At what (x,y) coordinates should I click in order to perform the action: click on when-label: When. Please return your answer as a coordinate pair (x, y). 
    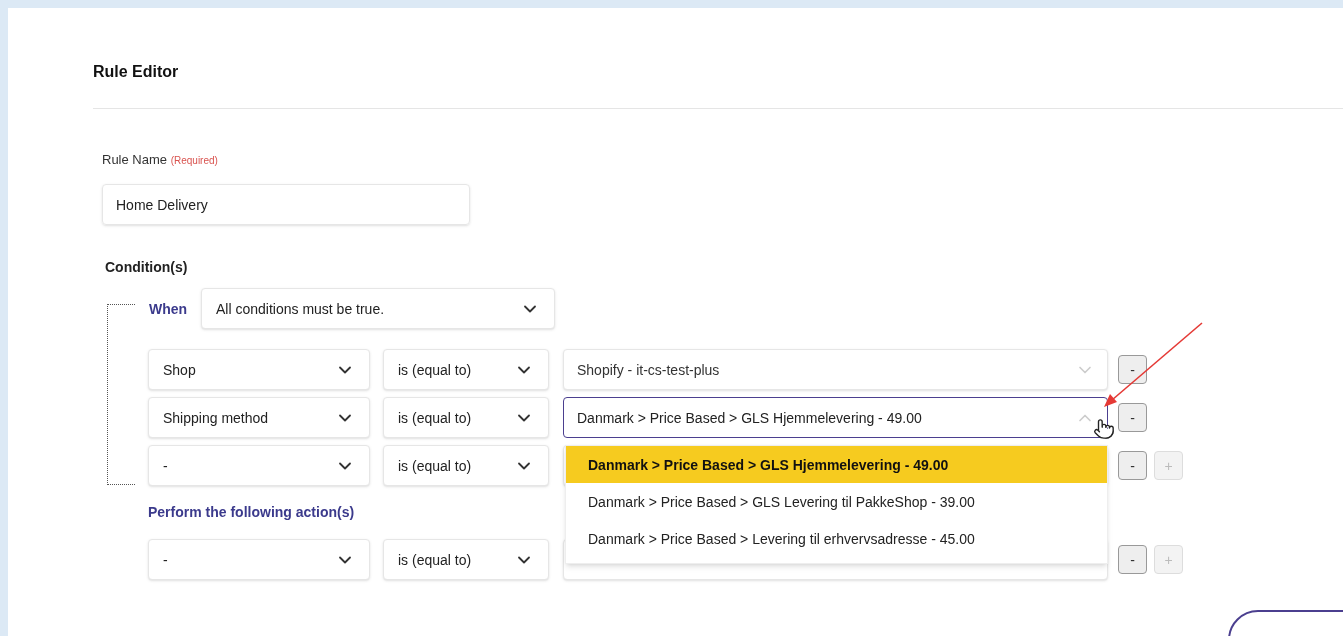
    Looking at the image, I should click on (168, 309).